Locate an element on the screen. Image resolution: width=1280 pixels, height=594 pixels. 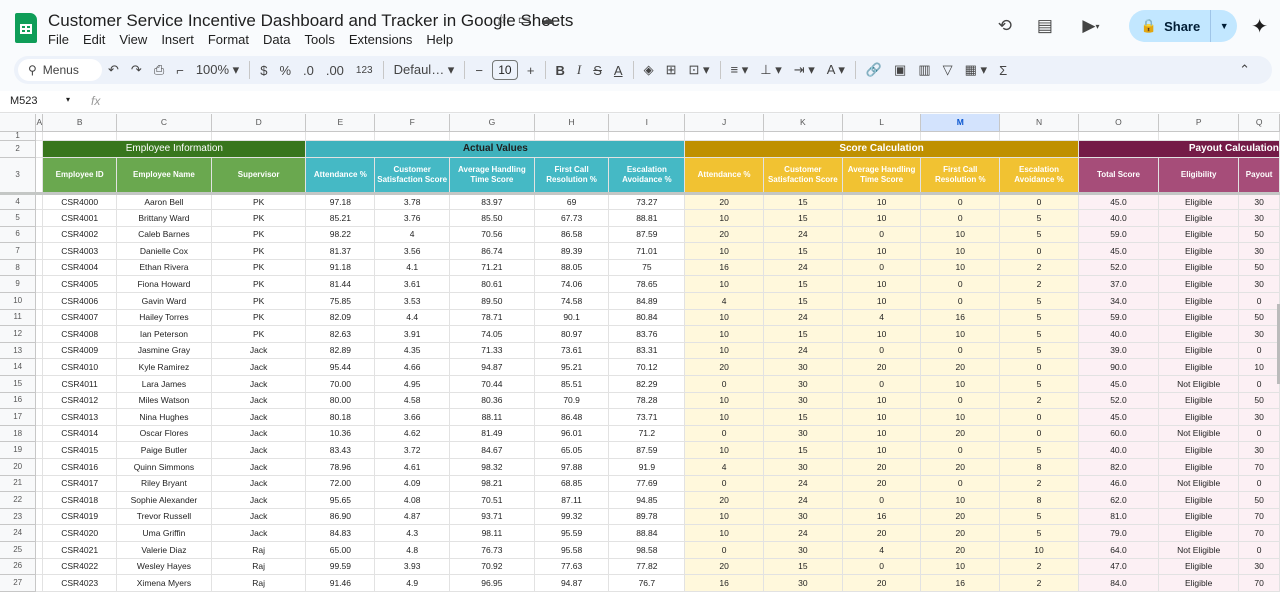
row-number: 5 is located at coordinates (18, 218).